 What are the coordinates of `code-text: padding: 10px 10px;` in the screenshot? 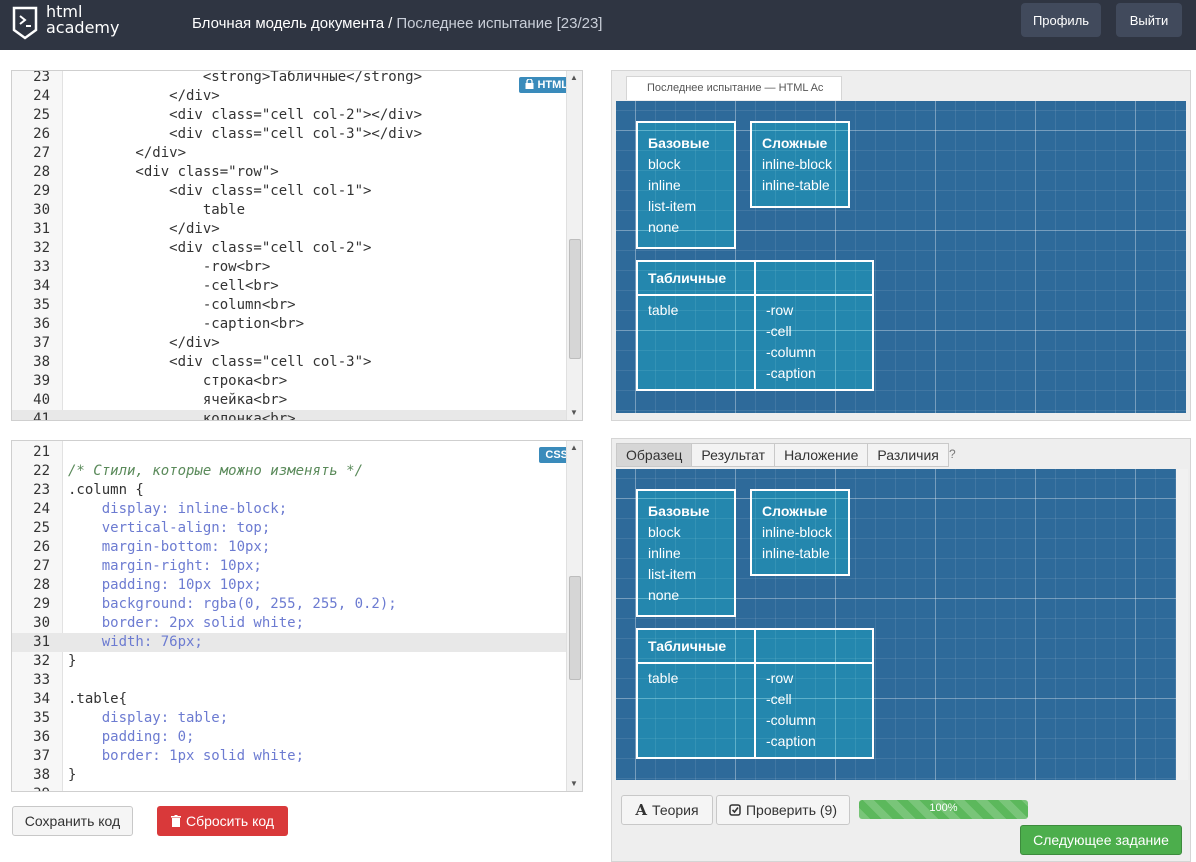 It's located at (165, 585).